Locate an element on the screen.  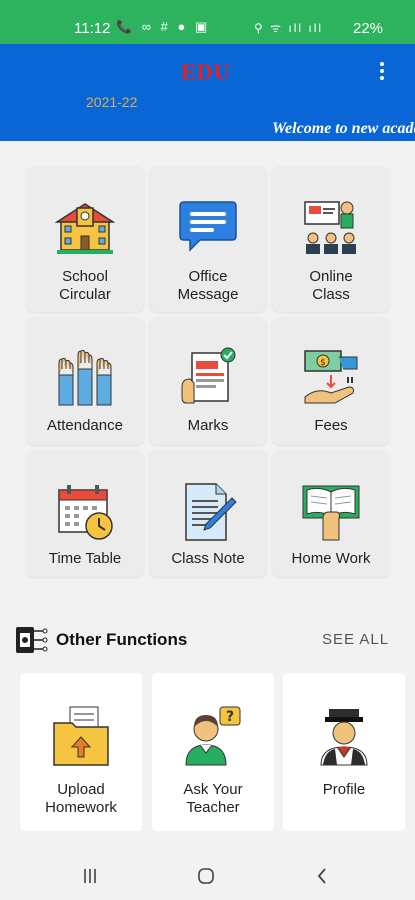
back-icon is located at coordinates (322, 876).